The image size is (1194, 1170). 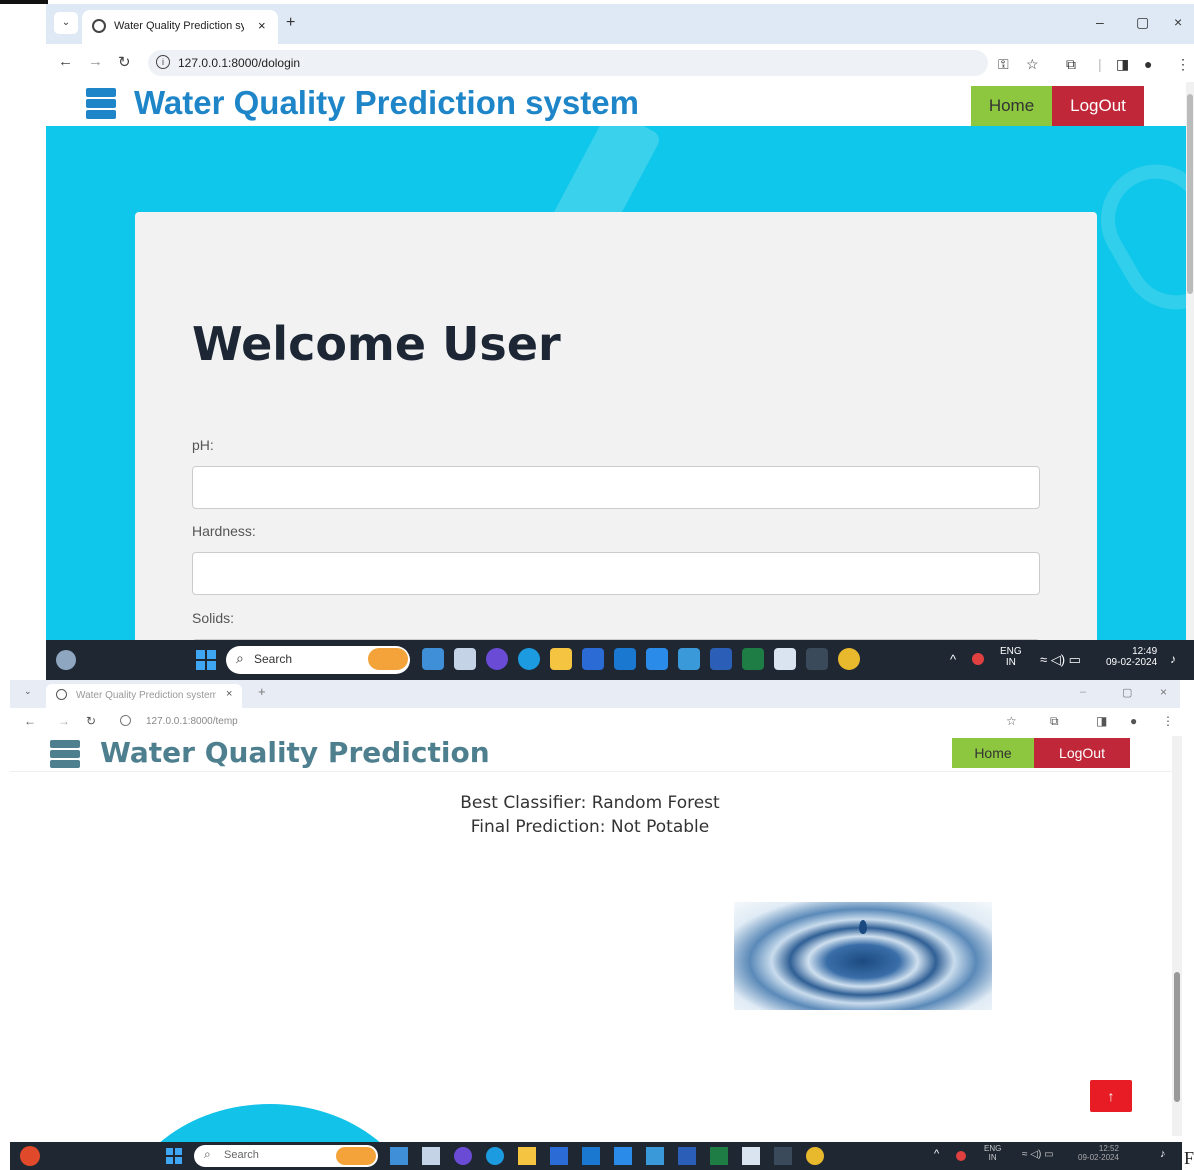 What do you see at coordinates (616, 487) in the screenshot?
I see `ph-input` at bounding box center [616, 487].